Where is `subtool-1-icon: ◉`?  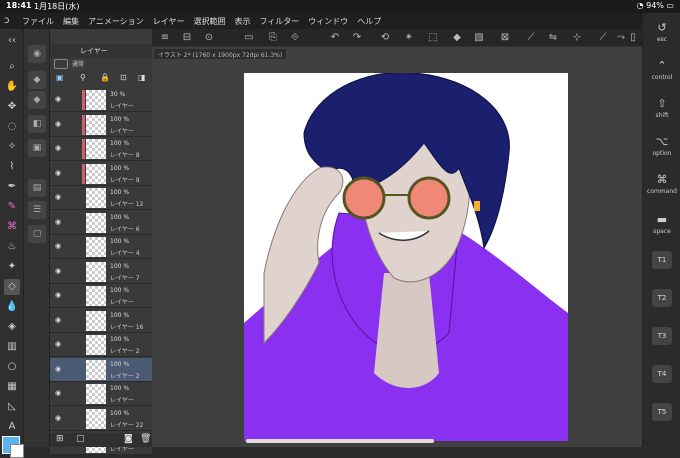 subtool-1-icon: ◉ is located at coordinates (37, 54).